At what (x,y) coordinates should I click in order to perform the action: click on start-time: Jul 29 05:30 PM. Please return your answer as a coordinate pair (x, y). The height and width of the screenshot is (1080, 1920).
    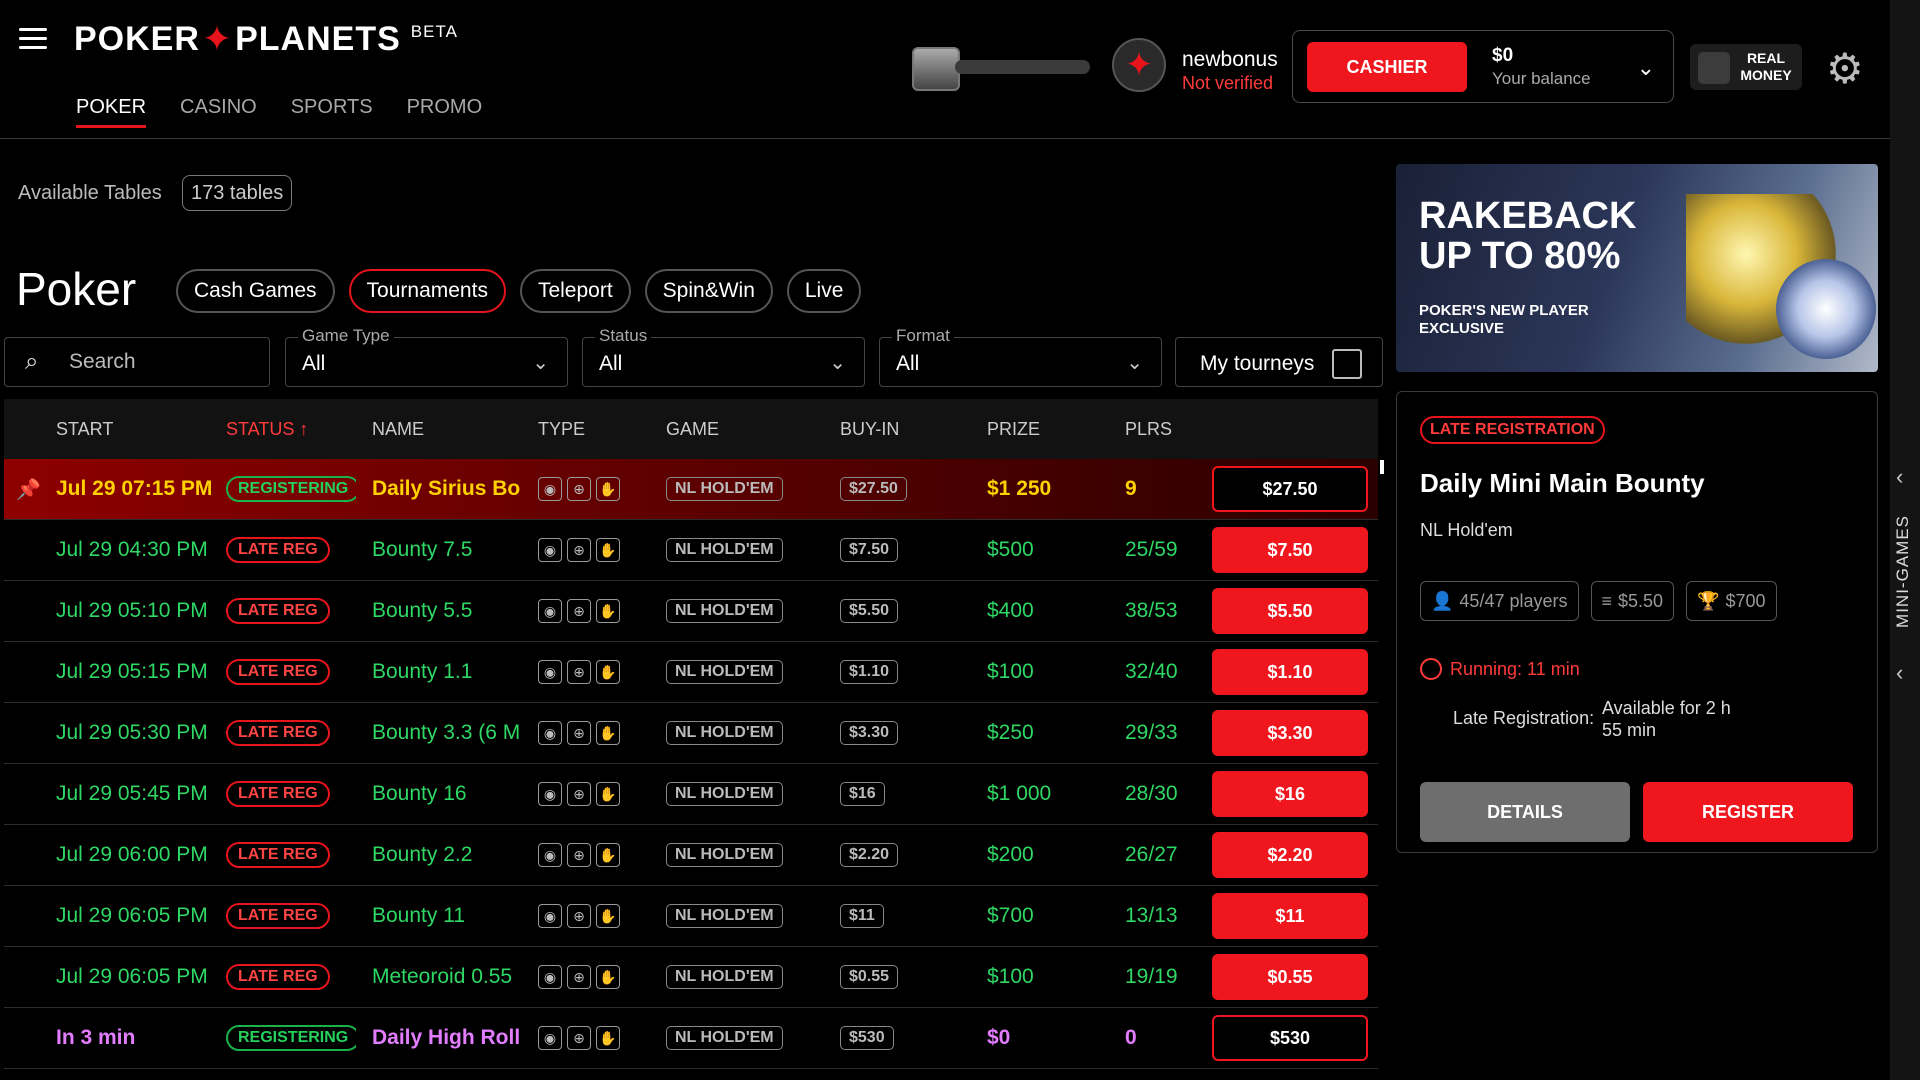
    Looking at the image, I should click on (132, 732).